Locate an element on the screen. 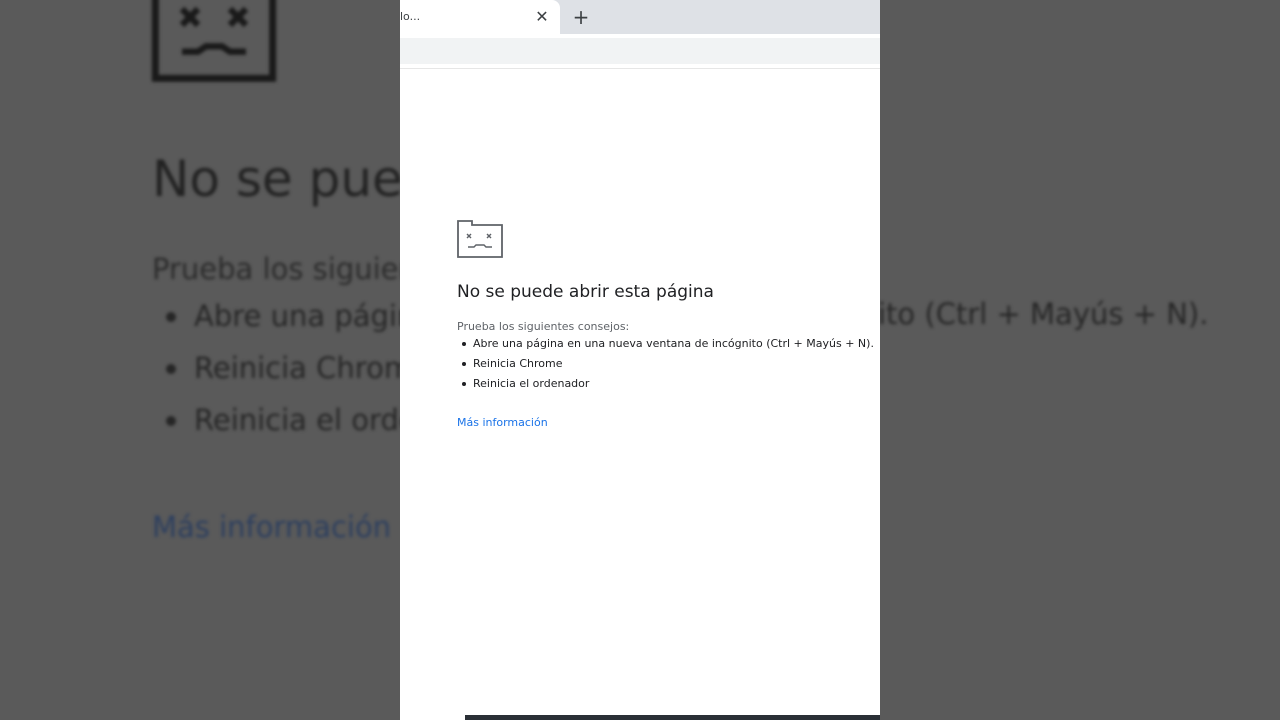  blurred-suggestion: Reinicia el orde is located at coordinates (284, 420).